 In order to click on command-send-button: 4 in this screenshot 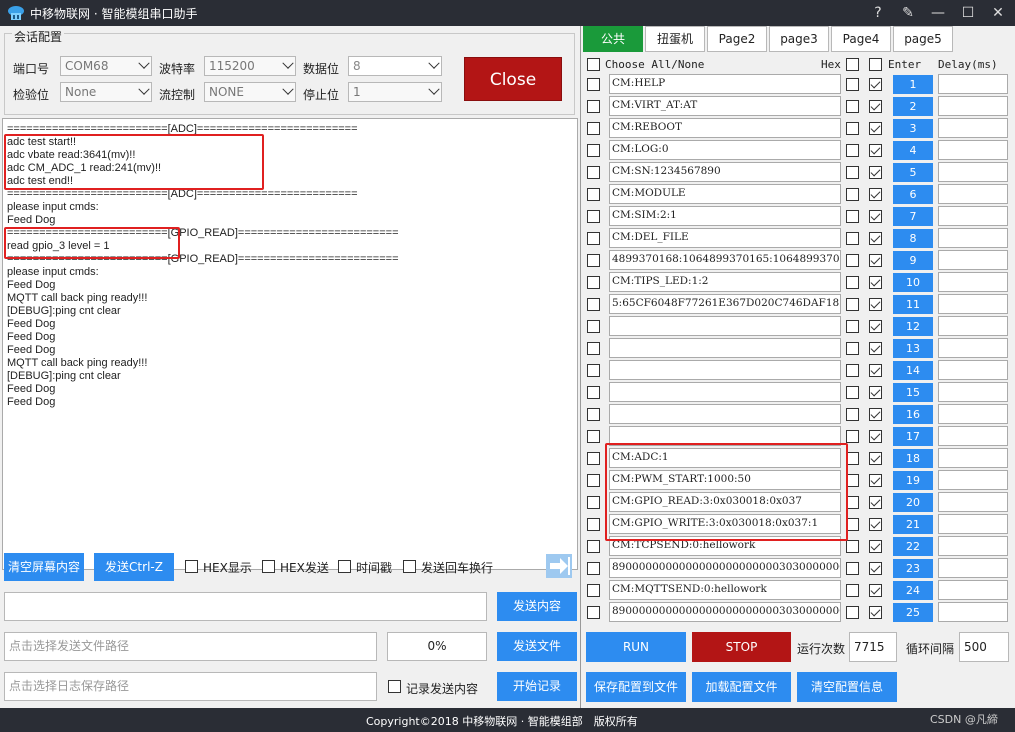, I will do `click(913, 150)`.